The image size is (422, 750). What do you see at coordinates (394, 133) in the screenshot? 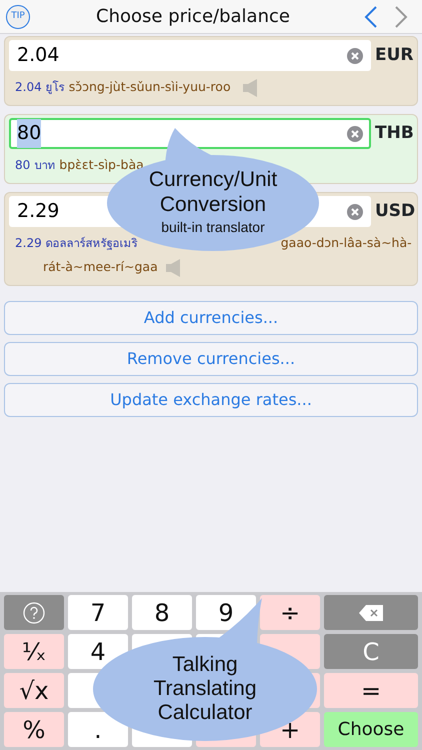
I see `currency-code: THB` at bounding box center [394, 133].